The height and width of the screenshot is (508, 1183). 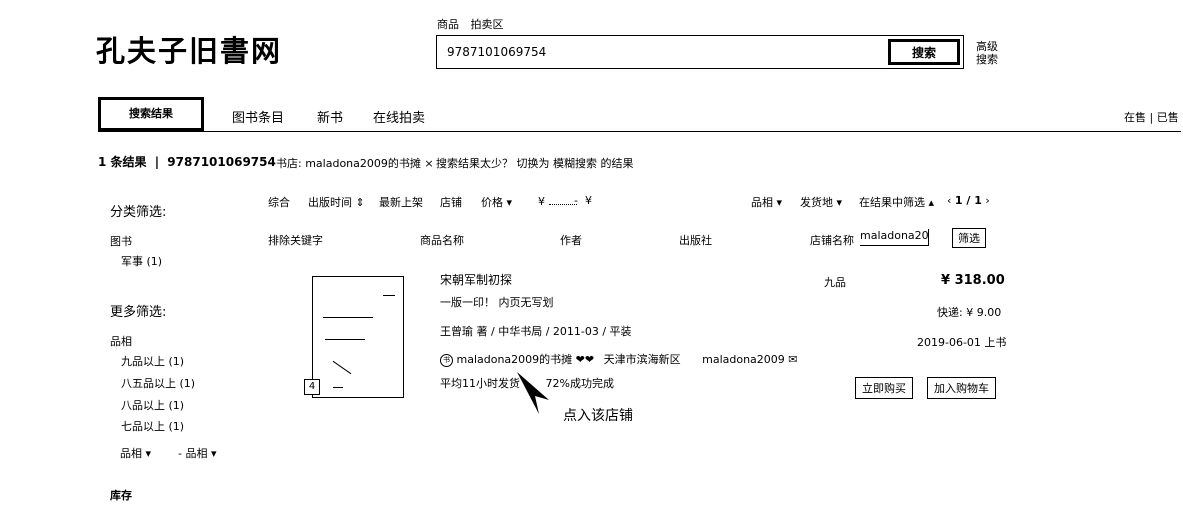 What do you see at coordinates (695, 240) in the screenshot?
I see `publisher-label: 出版社` at bounding box center [695, 240].